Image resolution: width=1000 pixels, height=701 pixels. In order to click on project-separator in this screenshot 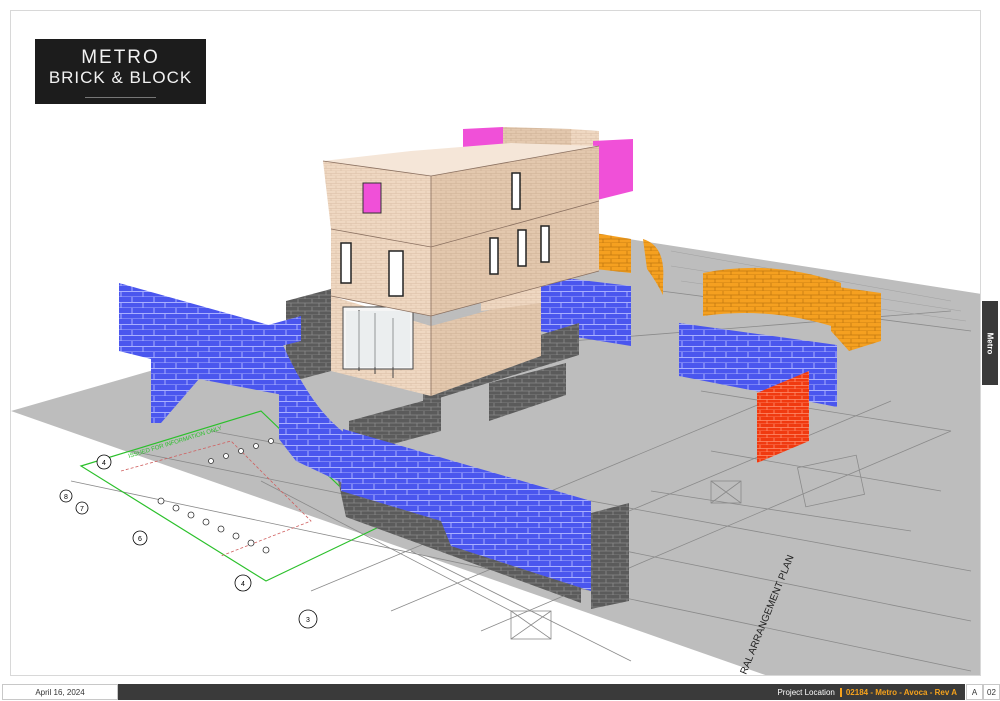, I will do `click(840, 692)`.